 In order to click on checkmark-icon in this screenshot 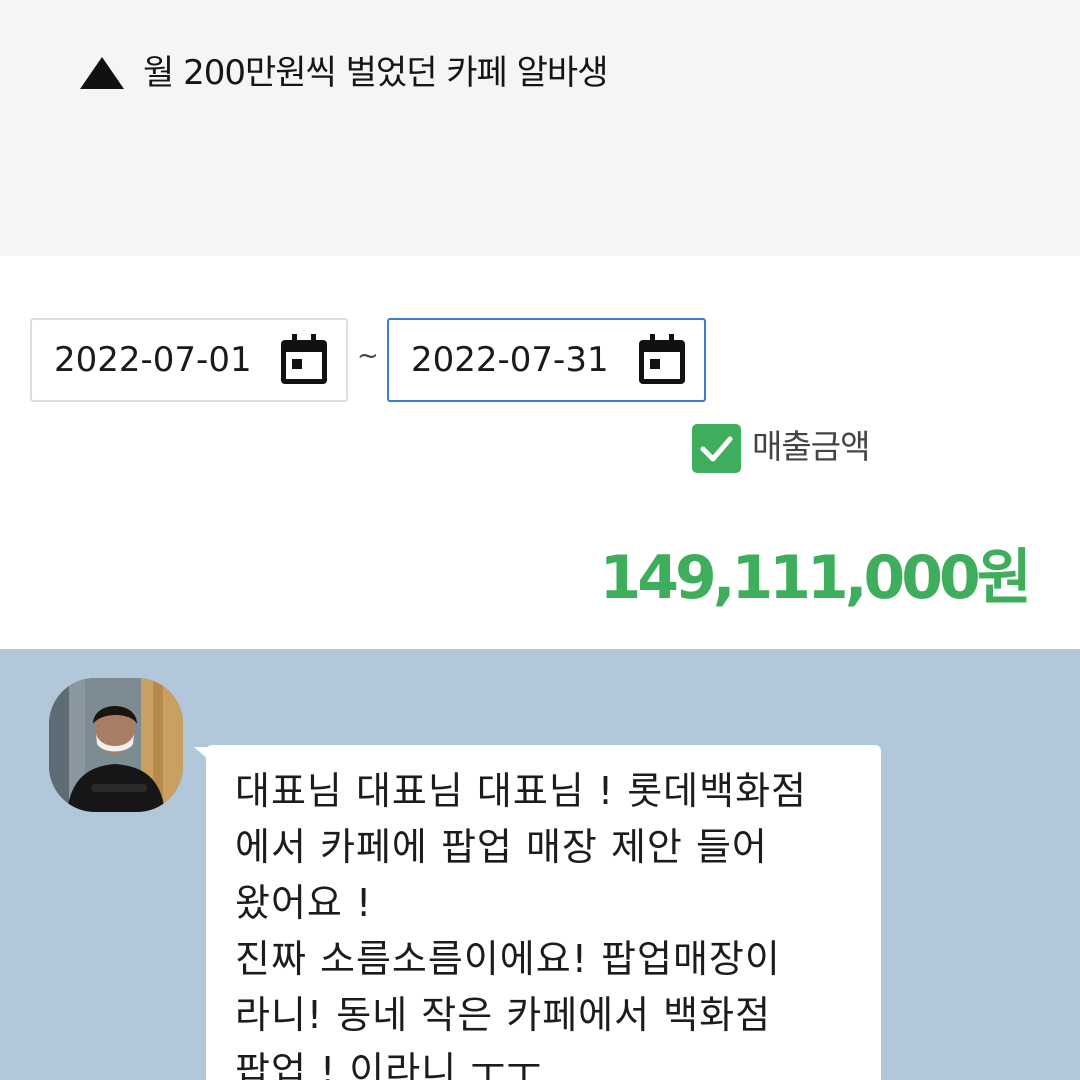, I will do `click(716, 449)`.